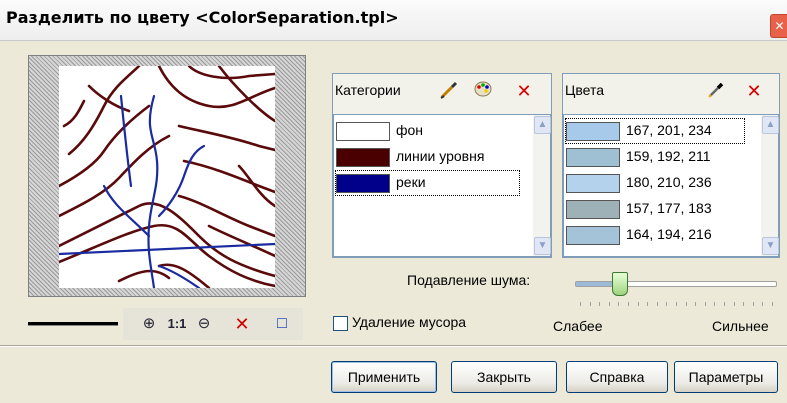 The image size is (787, 403). What do you see at coordinates (449, 91) in the screenshot?
I see `eyedropper-pencil-icon` at bounding box center [449, 91].